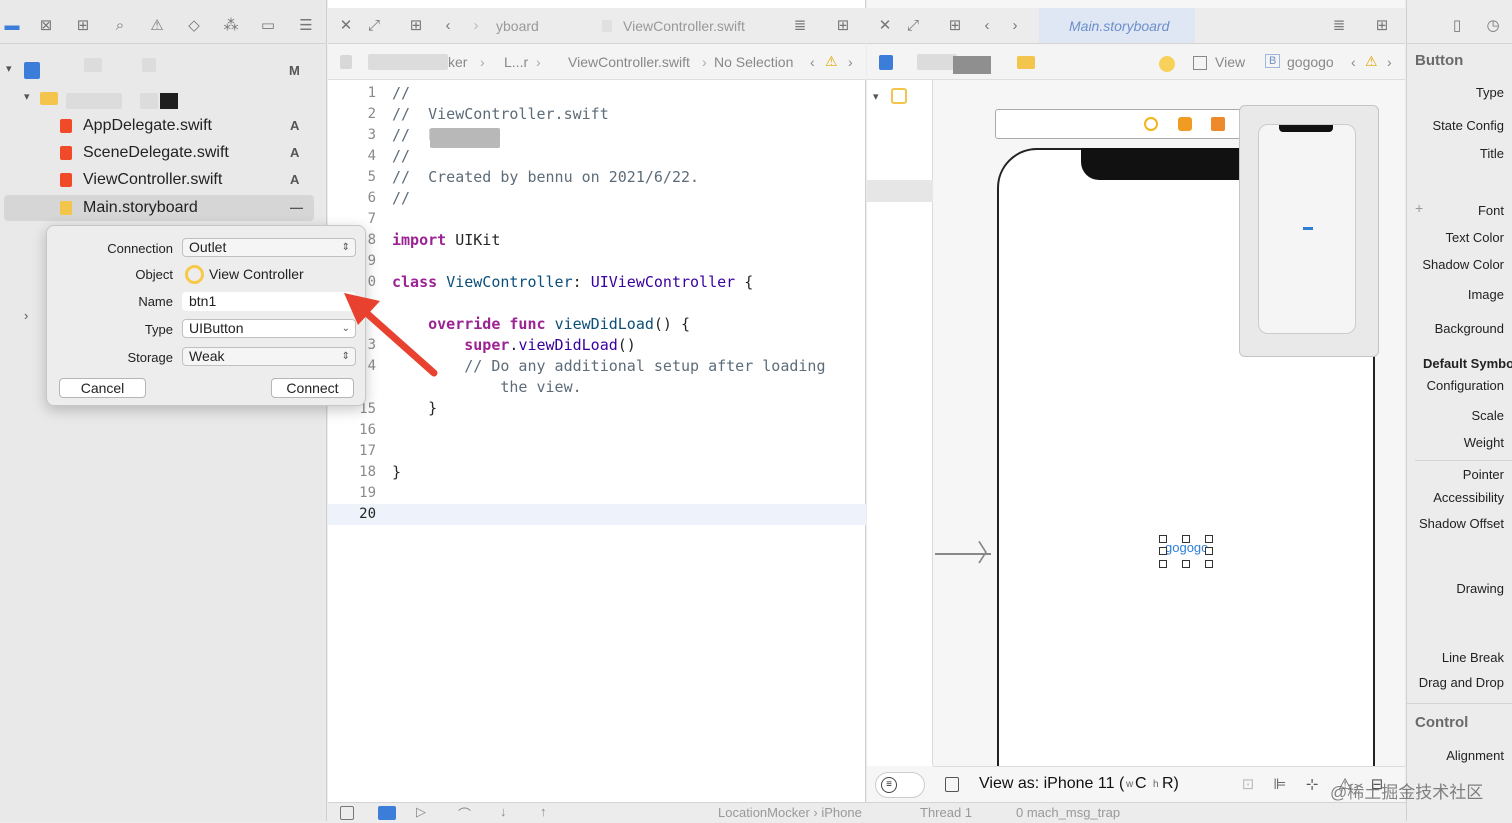 The image size is (1512, 823). Describe the element at coordinates (347, 813) in the screenshot. I see `console-toggle-icon` at that location.